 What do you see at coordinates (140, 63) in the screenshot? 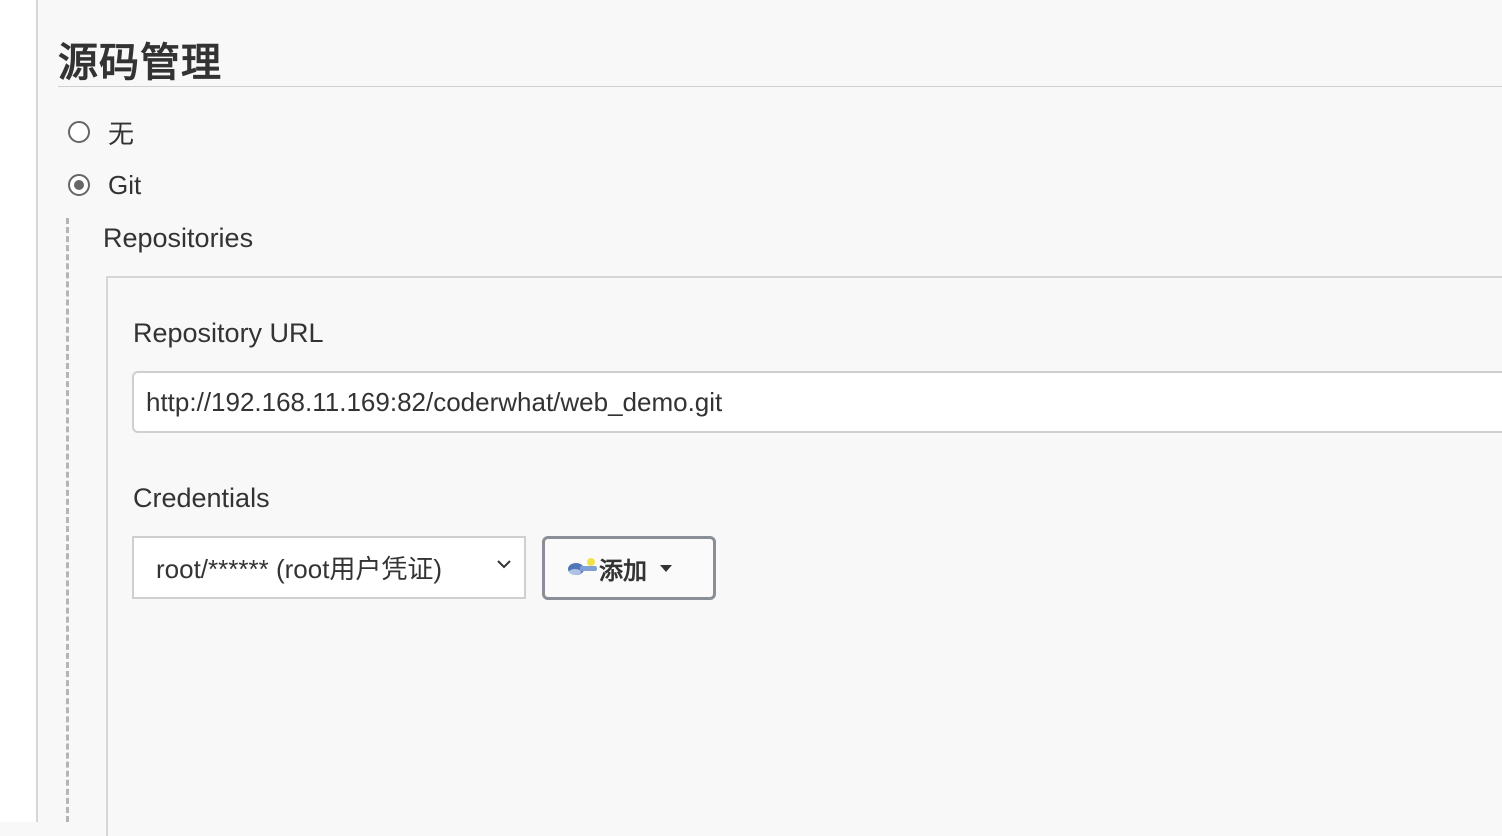
I see `section-title: 源码管理` at bounding box center [140, 63].